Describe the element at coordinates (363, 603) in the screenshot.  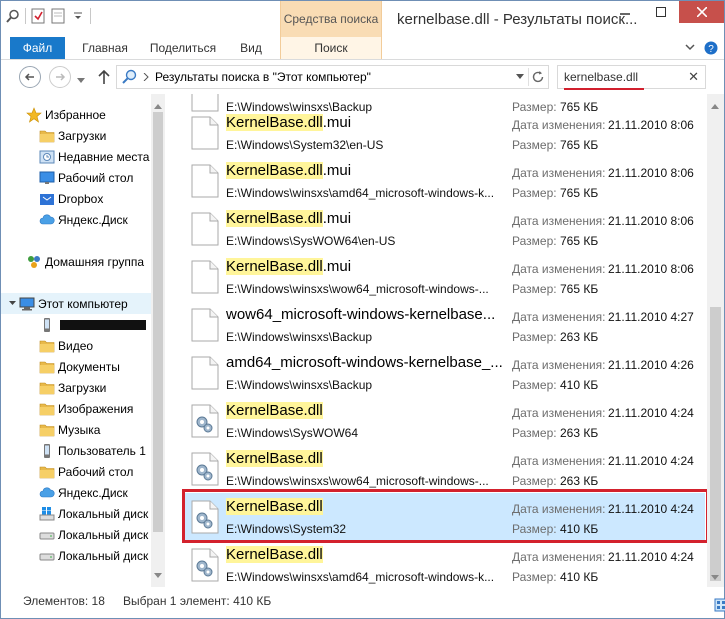
I see `status-bar: Элементов: 18 Выбран 1 элемент: 410 КБ` at that location.